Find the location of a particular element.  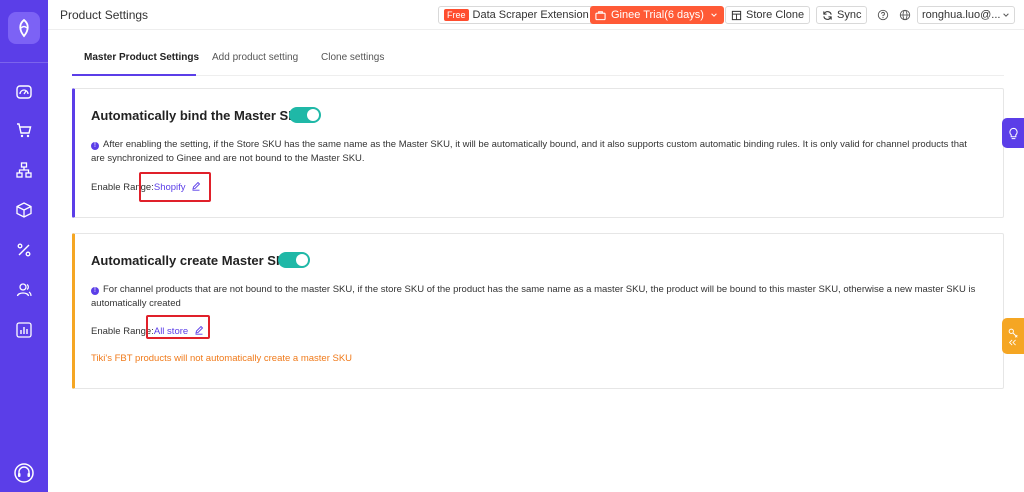

auto-create-toggle is located at coordinates (294, 260).